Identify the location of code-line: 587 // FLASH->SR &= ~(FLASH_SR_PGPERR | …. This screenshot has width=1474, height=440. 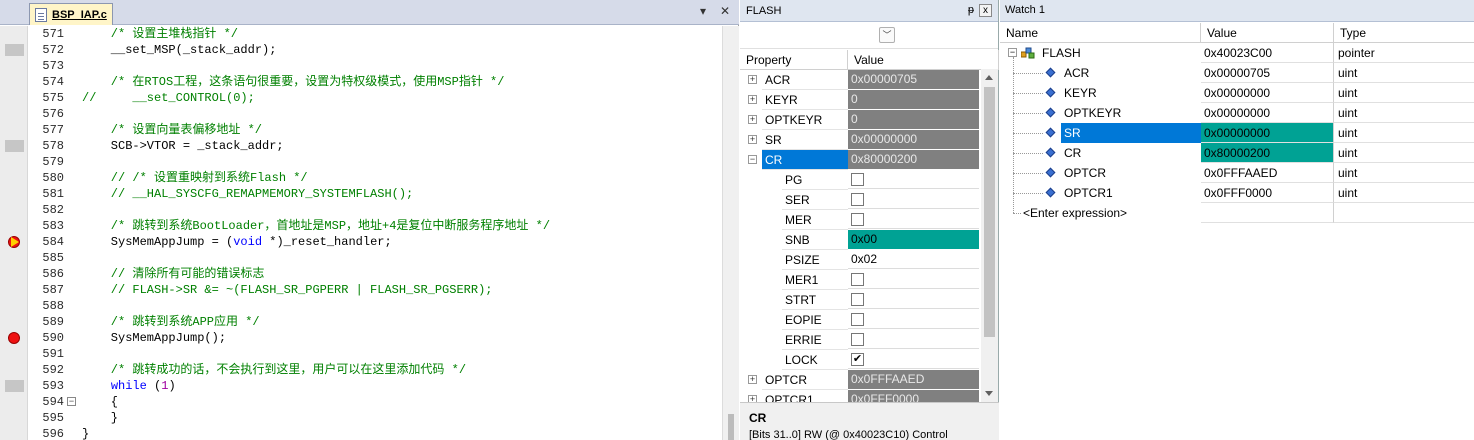
(361, 290).